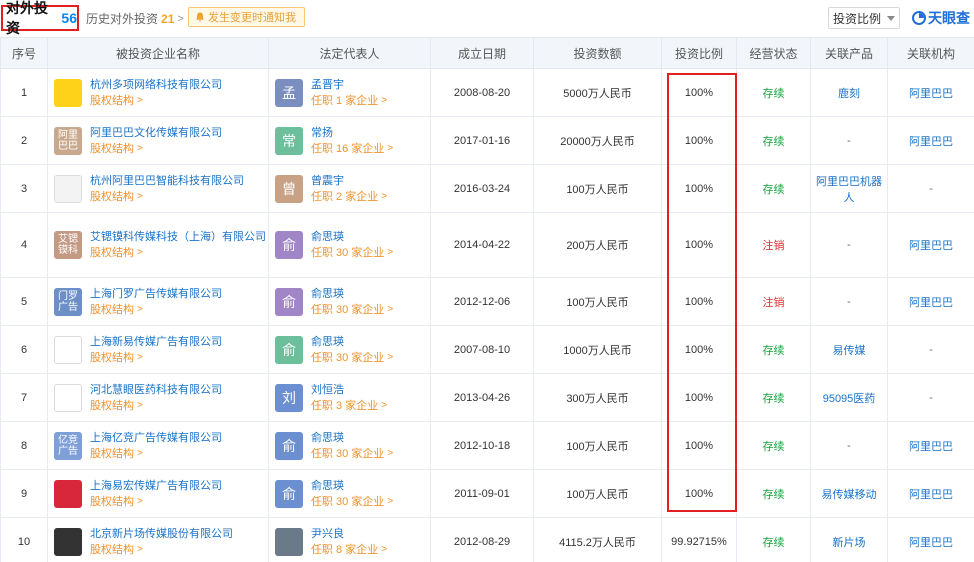 The width and height of the screenshot is (974, 562). I want to click on company-name-link: 上海新易传媒广告有限公司, so click(156, 342).